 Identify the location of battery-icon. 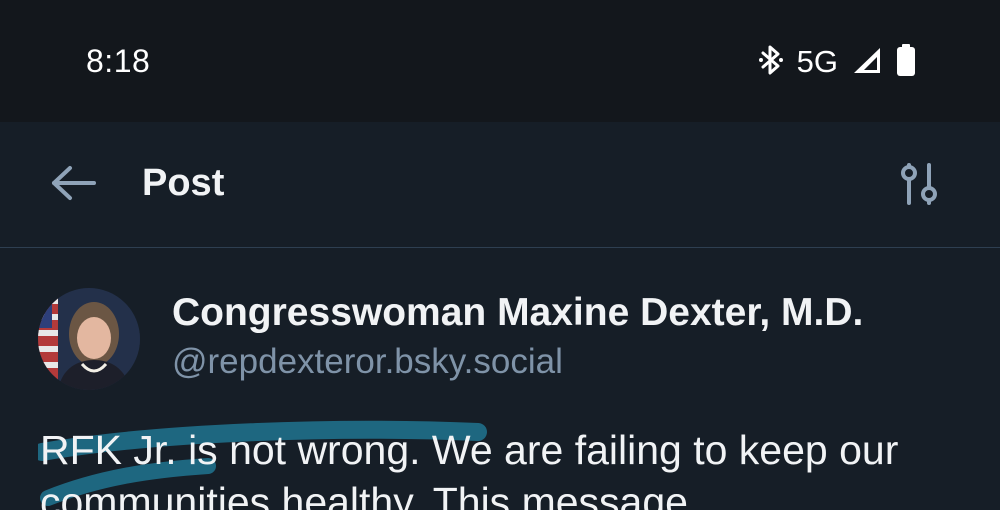
(906, 62).